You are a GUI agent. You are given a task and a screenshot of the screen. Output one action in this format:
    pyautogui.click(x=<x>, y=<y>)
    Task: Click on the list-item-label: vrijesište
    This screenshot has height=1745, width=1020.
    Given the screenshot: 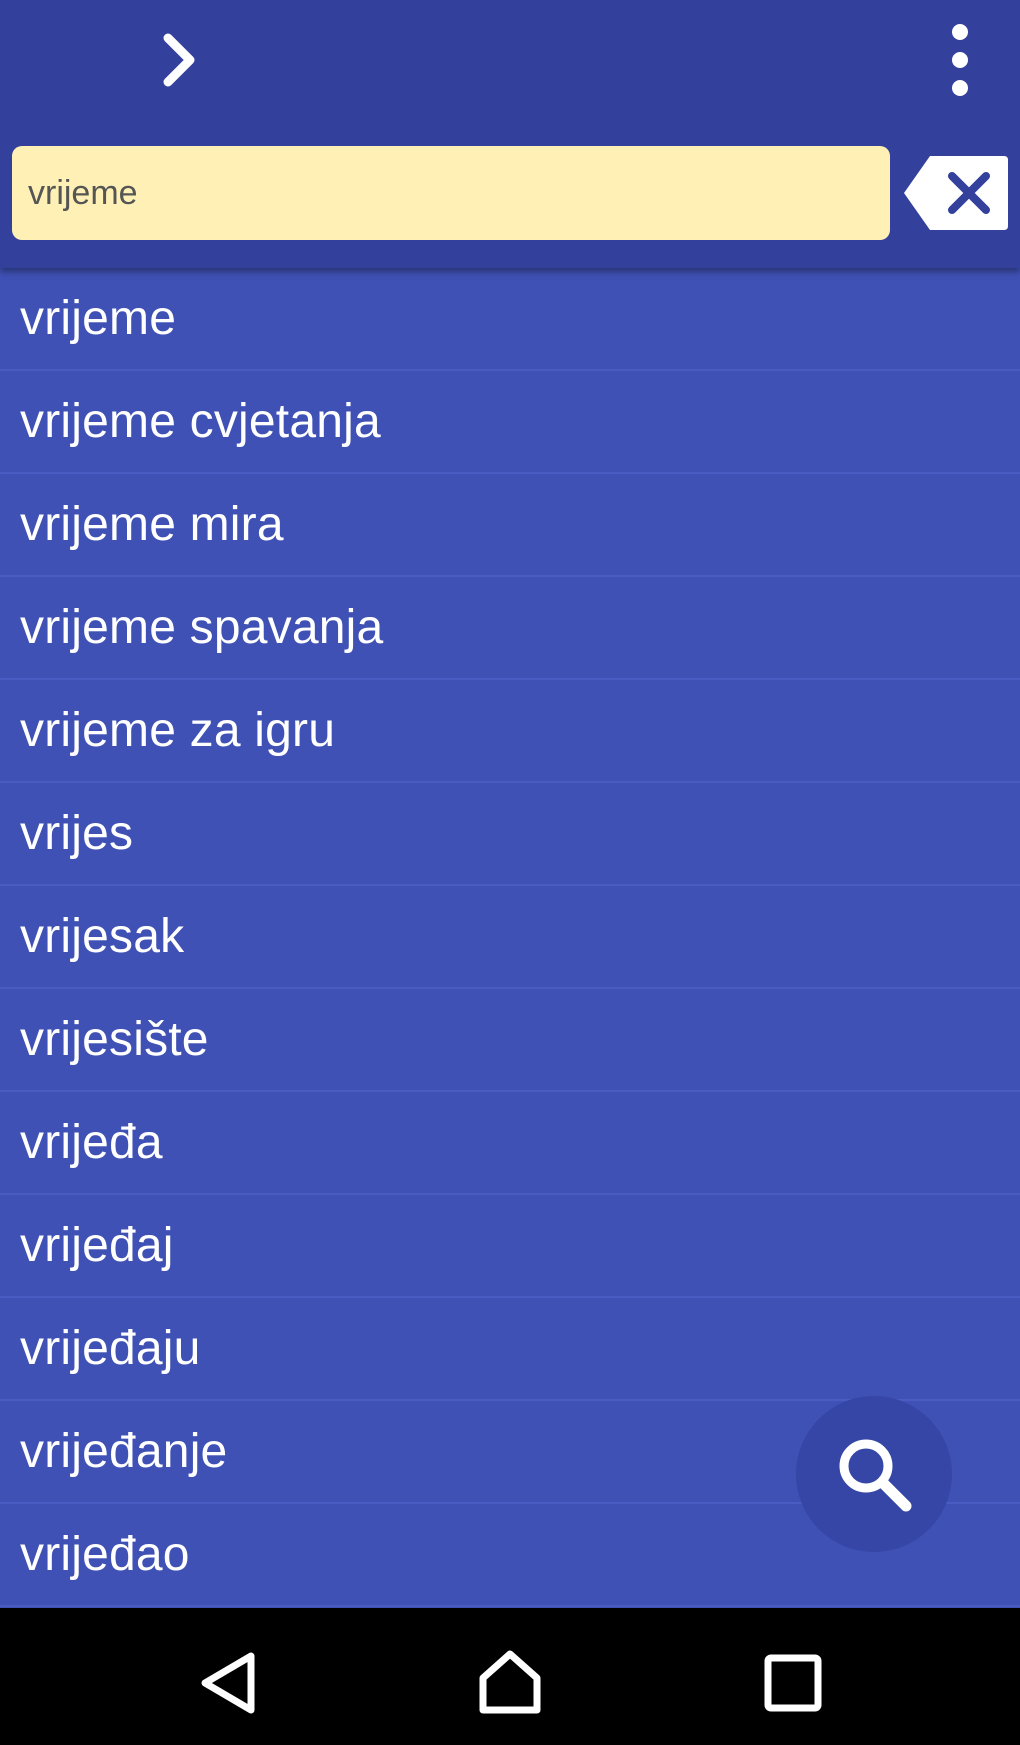 What is the action you would take?
    pyautogui.click(x=114, y=1039)
    